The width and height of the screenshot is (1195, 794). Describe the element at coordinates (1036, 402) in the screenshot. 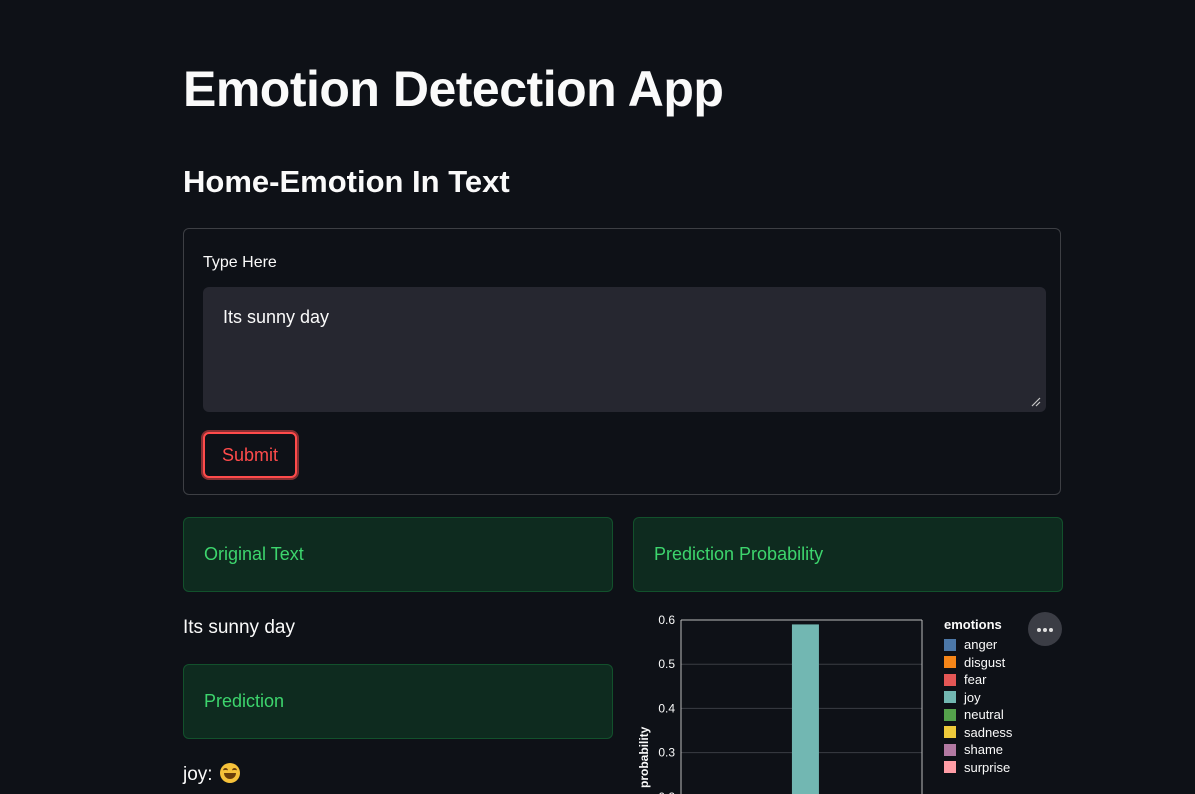

I see `resize-handle-icon` at that location.